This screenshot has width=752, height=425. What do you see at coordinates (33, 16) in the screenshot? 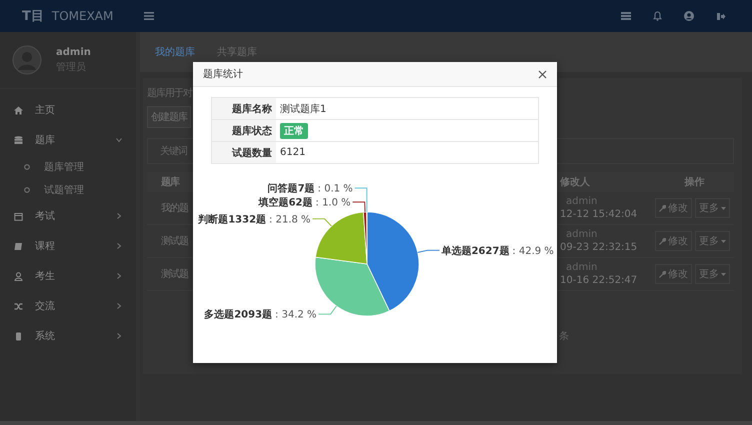
I see `logo-mark: T目` at bounding box center [33, 16].